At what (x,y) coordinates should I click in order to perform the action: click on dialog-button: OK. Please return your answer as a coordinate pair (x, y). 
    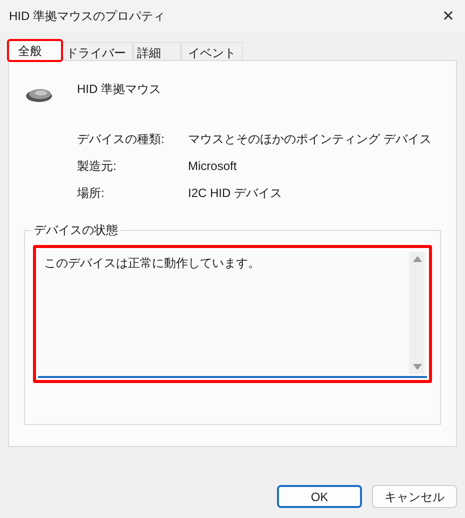
    Looking at the image, I should click on (319, 496).